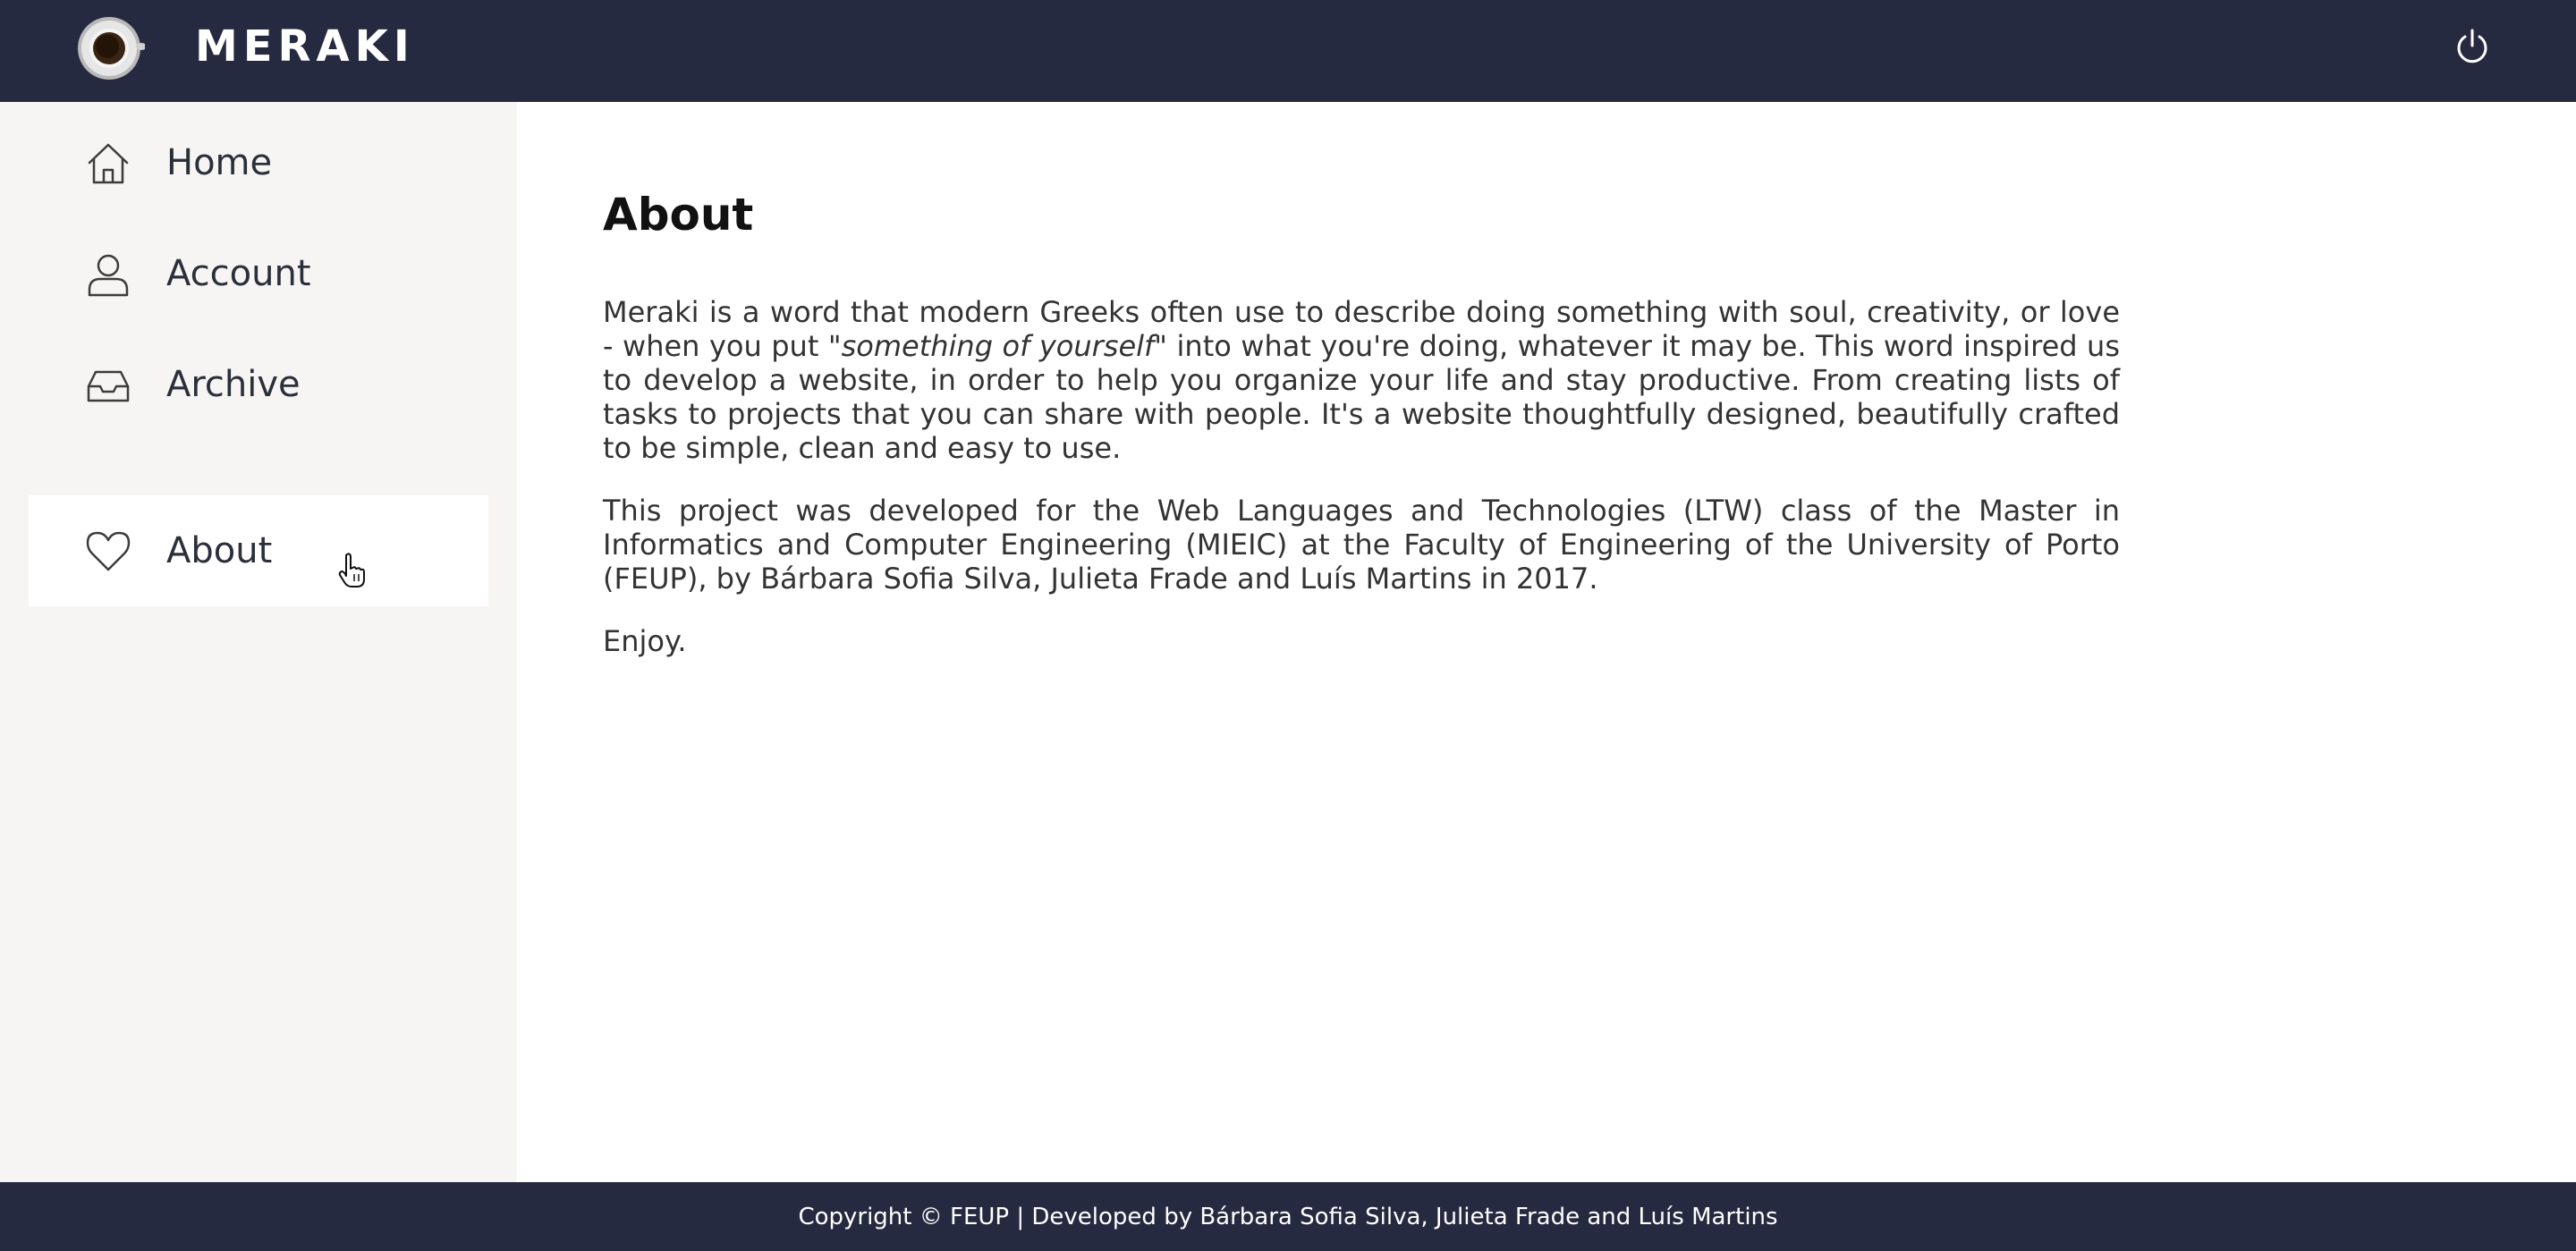 The image size is (2576, 1251). What do you see at coordinates (238, 273) in the screenshot?
I see `sidebar-item-label: Account` at bounding box center [238, 273].